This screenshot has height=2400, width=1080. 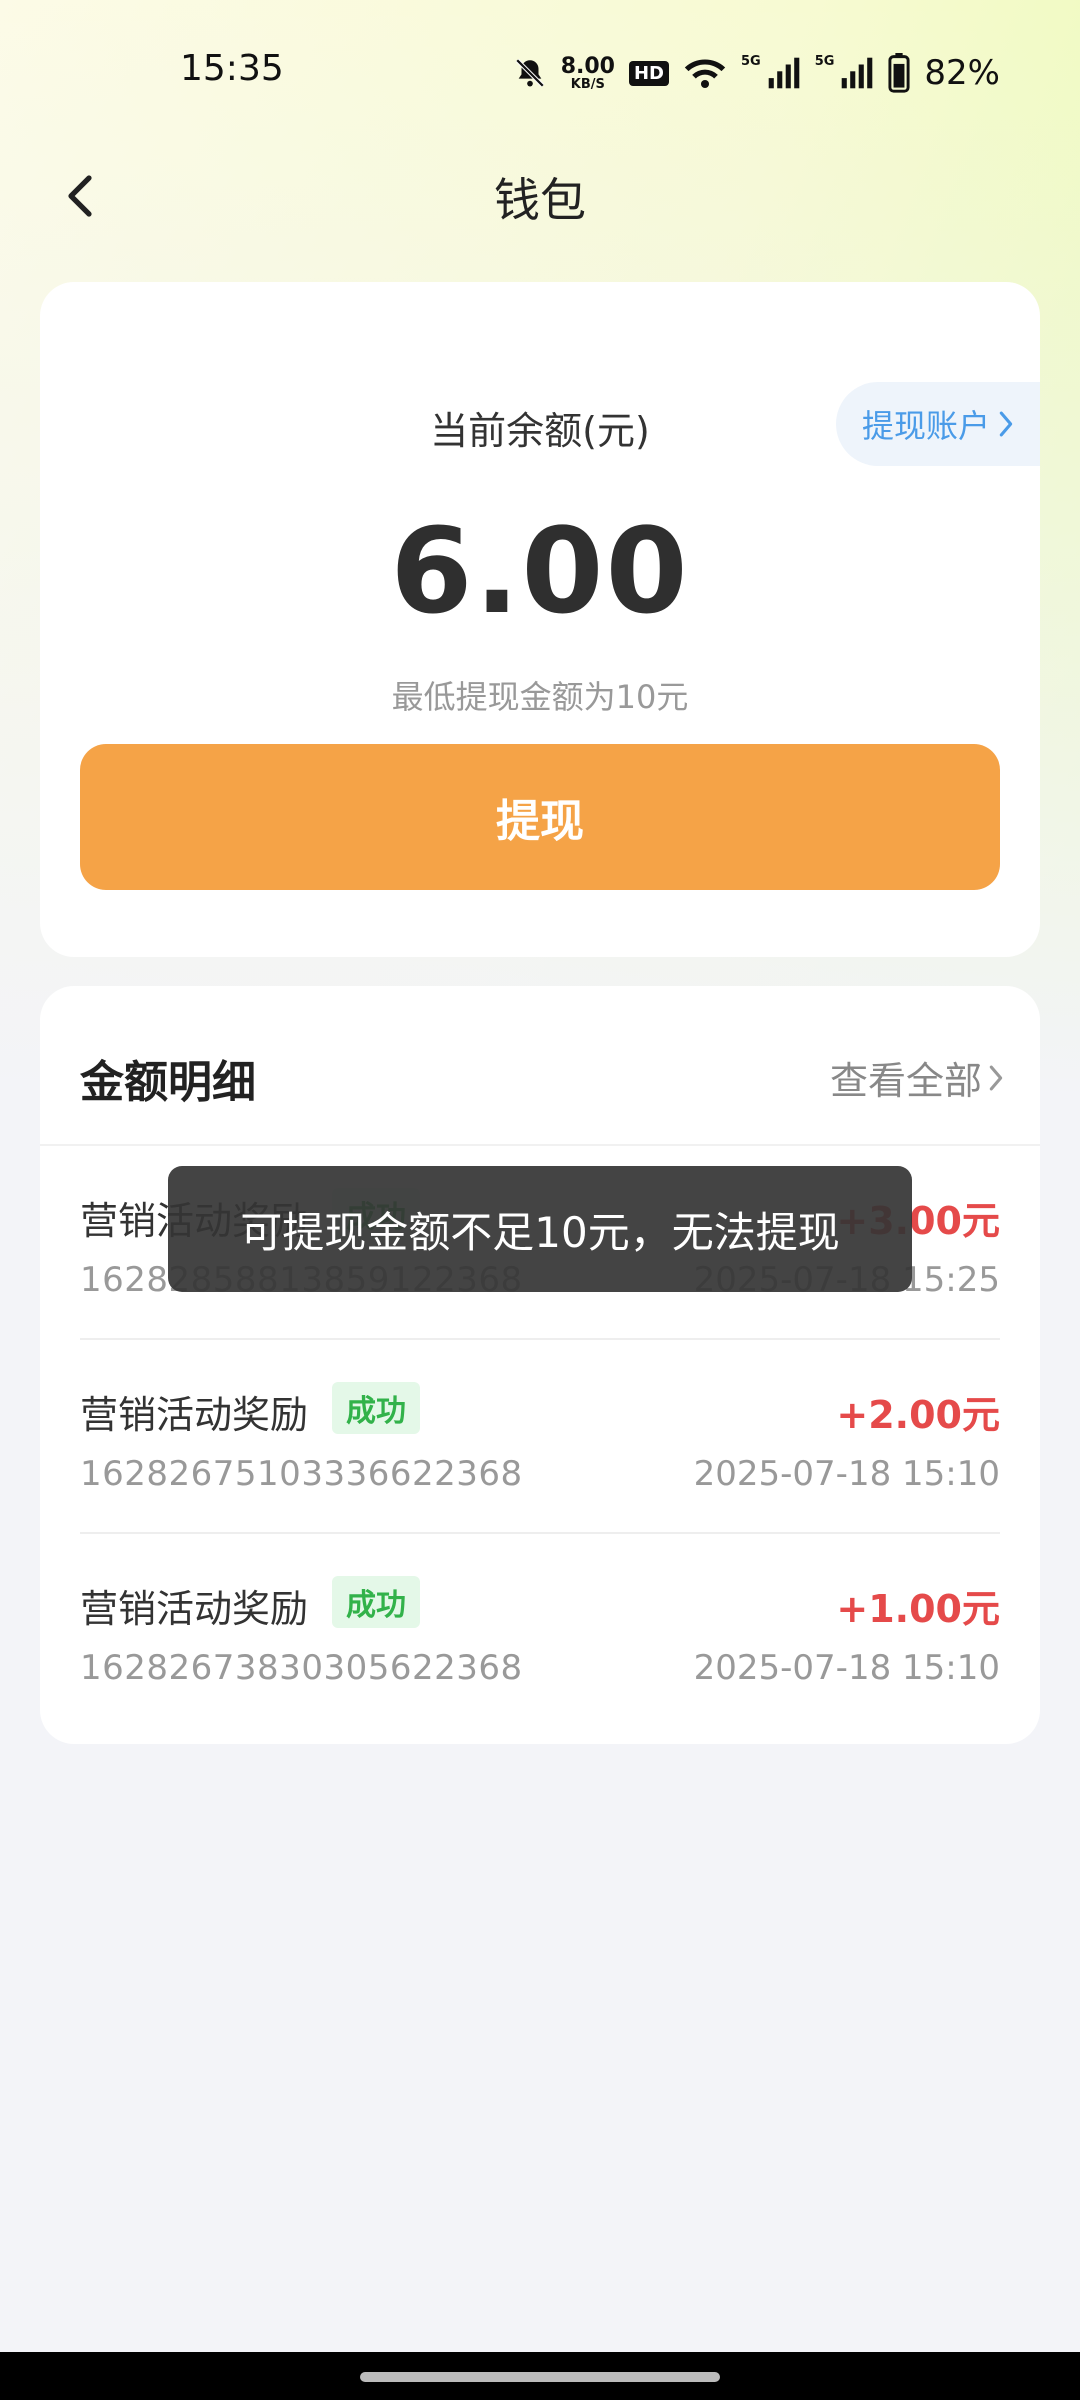 What do you see at coordinates (540, 200) in the screenshot?
I see `page-title: 钱包` at bounding box center [540, 200].